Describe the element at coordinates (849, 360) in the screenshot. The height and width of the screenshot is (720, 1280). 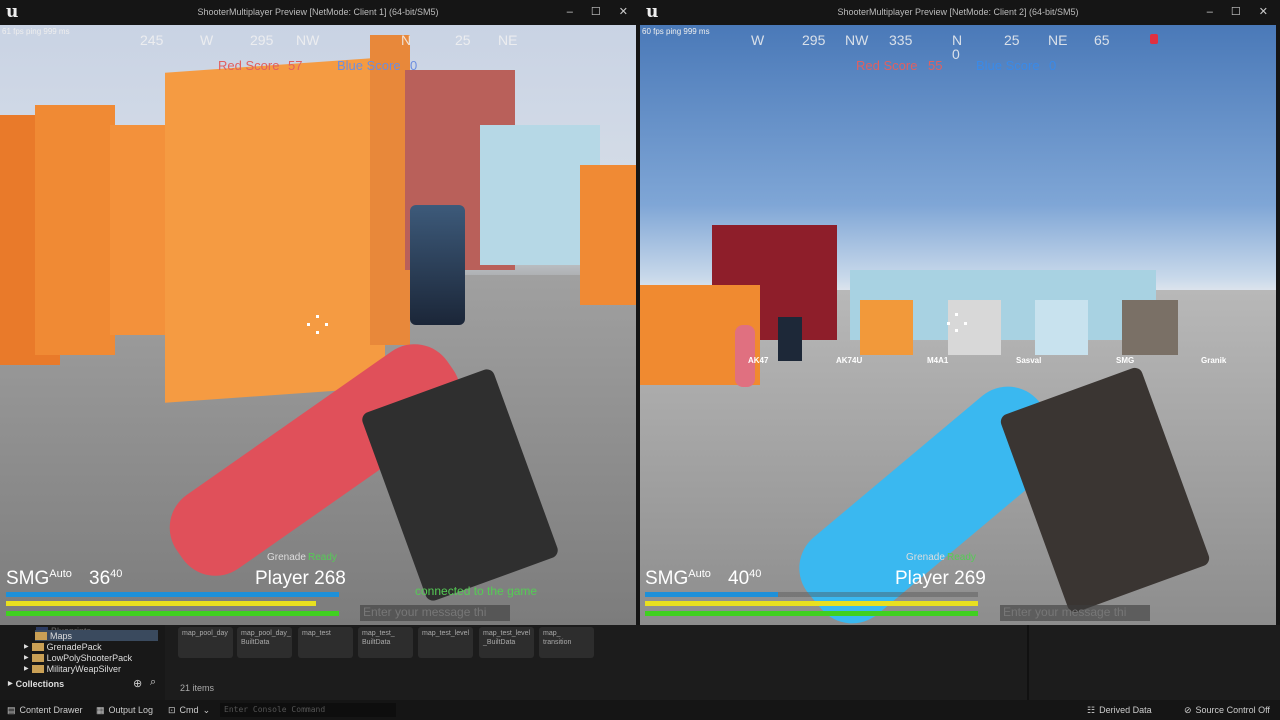
I see `weapon-label: AK74U` at that location.